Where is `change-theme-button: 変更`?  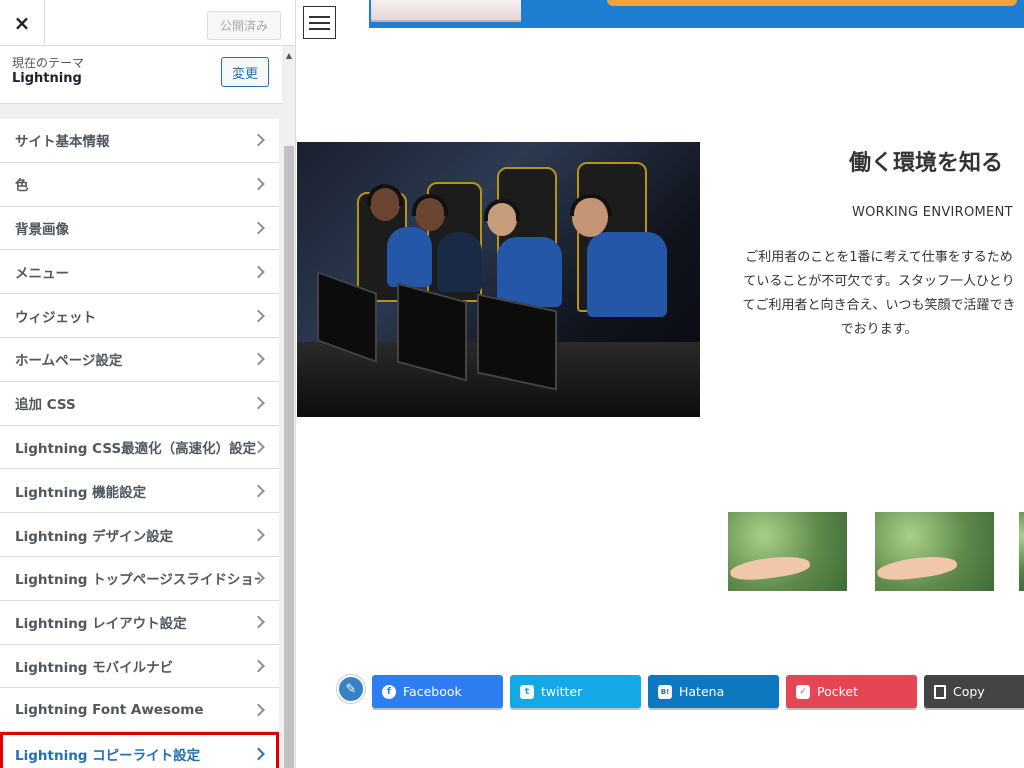
change-theme-button: 変更 is located at coordinates (245, 72).